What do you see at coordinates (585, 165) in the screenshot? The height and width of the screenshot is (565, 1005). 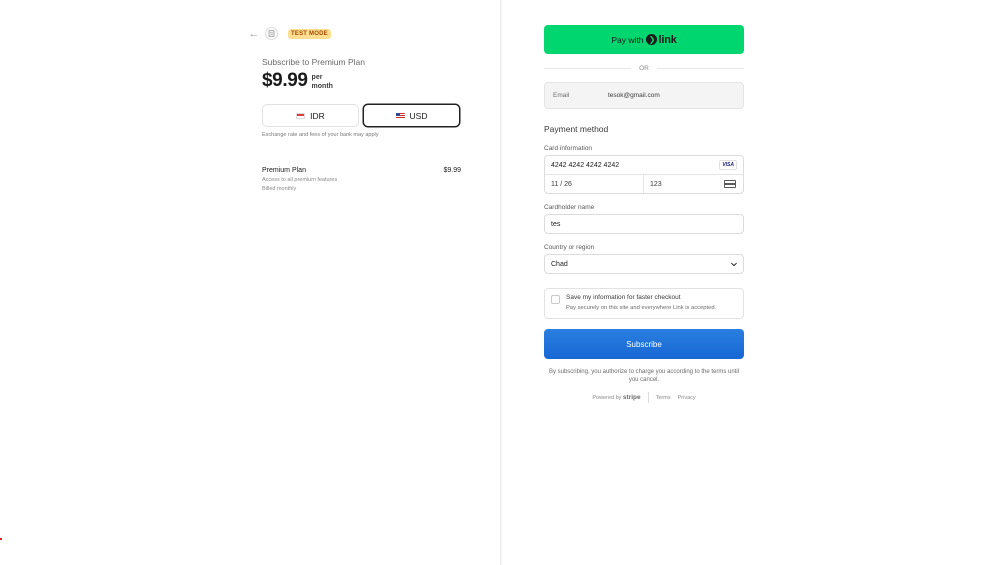 I see `card-number-value: 4242 4242 4242 4242` at bounding box center [585, 165].